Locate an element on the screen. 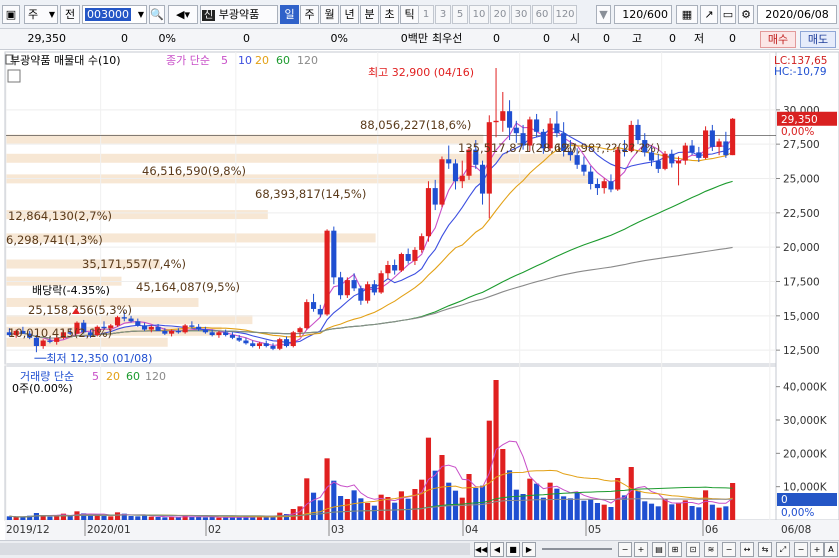 The height and width of the screenshot is (558, 839). date-field: 2020/06/08 is located at coordinates (797, 14).